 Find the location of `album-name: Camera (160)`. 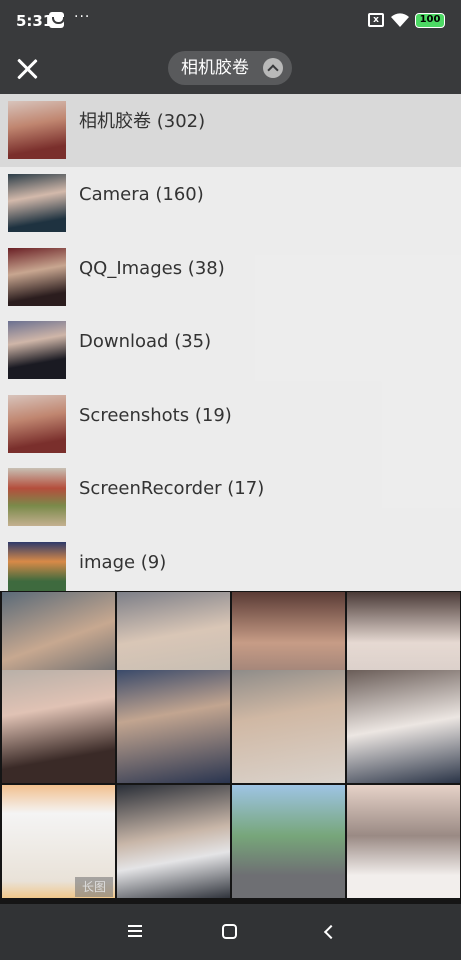

album-name: Camera (160) is located at coordinates (141, 194).